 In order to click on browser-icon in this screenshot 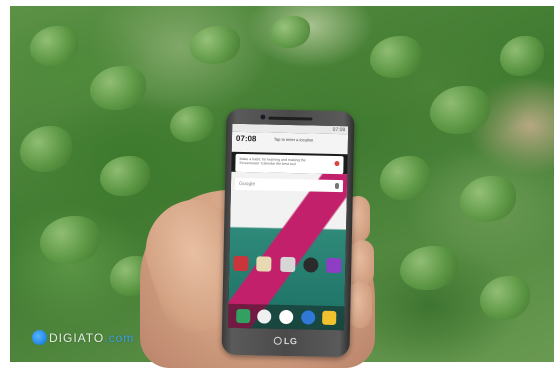, I will do `click(307, 317)`.